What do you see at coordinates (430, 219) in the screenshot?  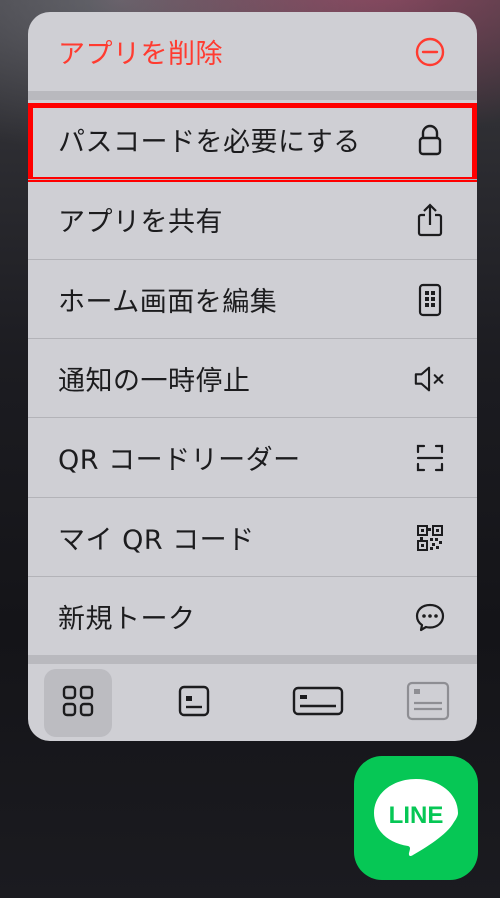 I see `share-icon` at bounding box center [430, 219].